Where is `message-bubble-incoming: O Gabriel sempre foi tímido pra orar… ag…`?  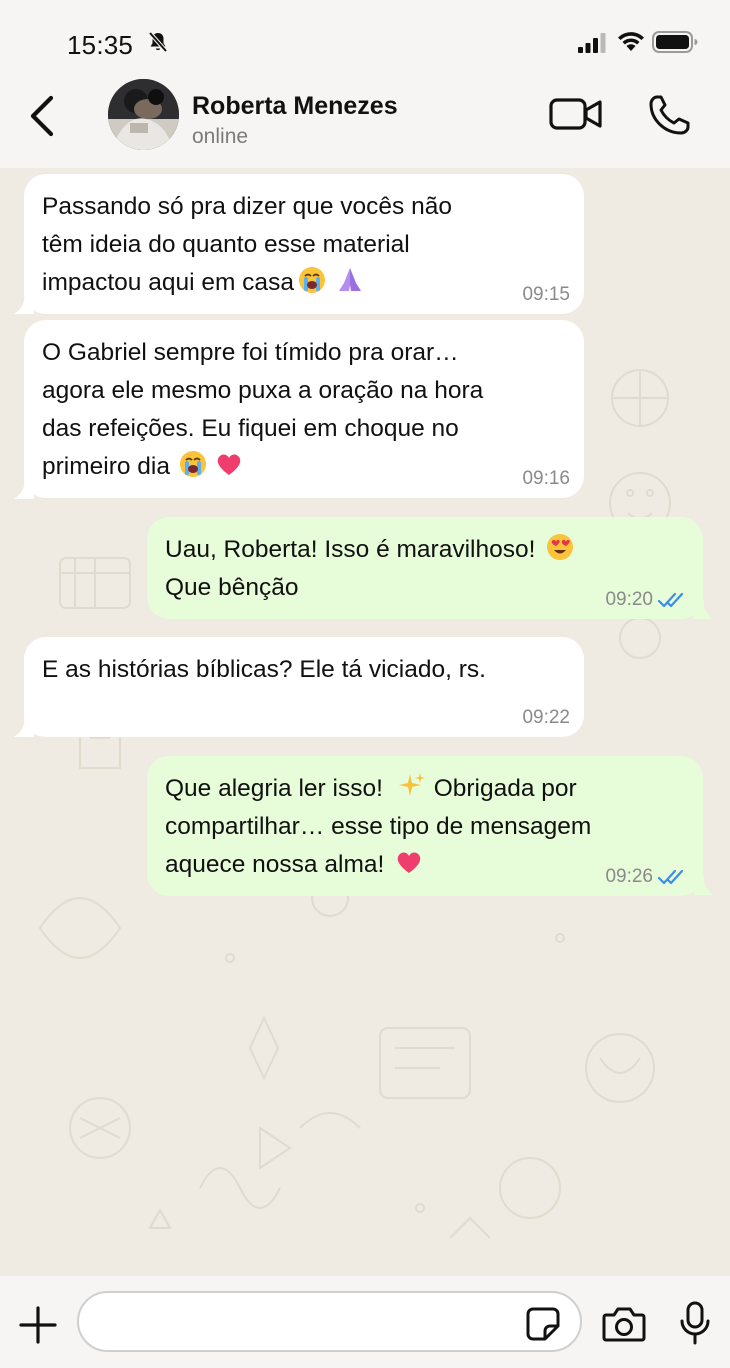 message-bubble-incoming: O Gabriel sempre foi tímido pra orar… ag… is located at coordinates (304, 409).